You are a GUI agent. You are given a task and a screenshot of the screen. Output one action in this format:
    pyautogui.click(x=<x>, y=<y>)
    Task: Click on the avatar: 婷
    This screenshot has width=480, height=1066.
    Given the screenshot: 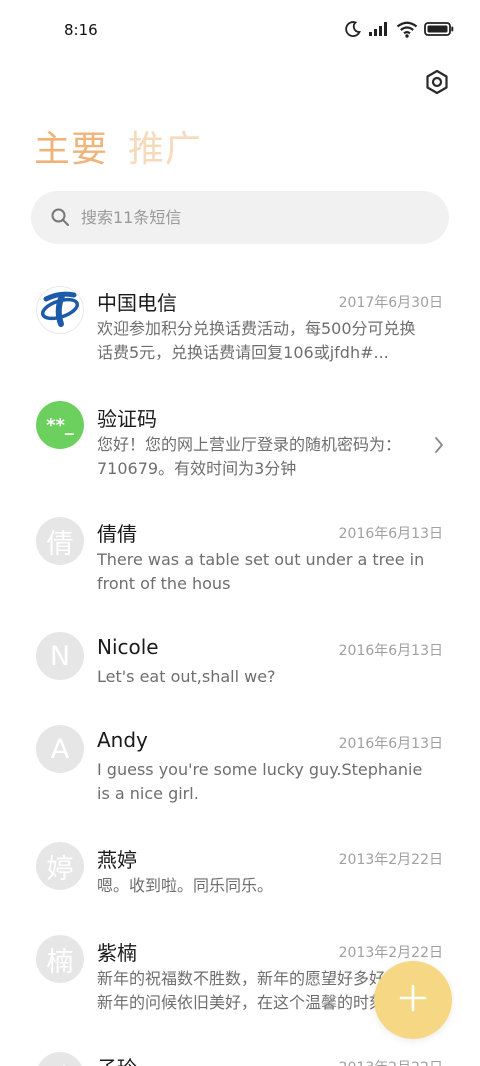 What is the action you would take?
    pyautogui.click(x=60, y=866)
    